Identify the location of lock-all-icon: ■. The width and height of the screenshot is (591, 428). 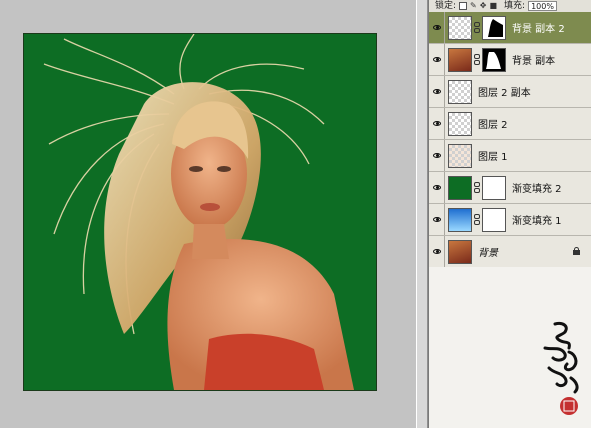
(493, 6).